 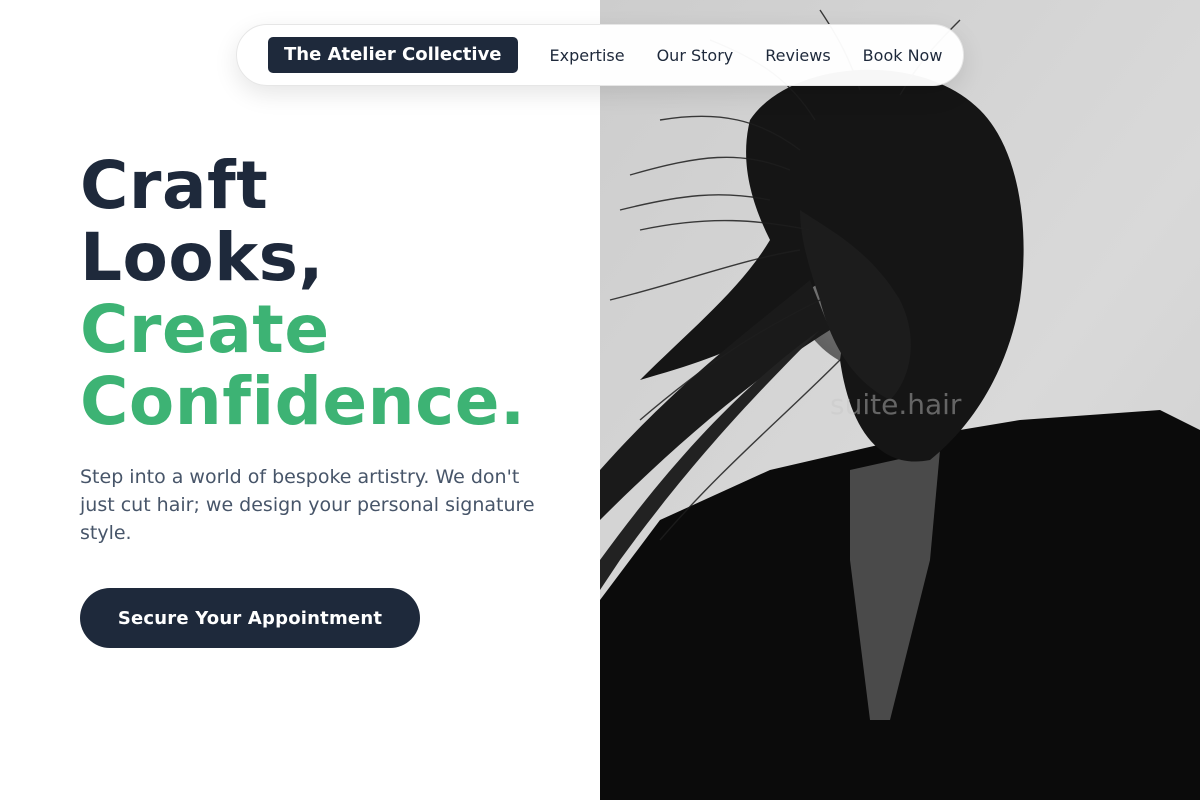 I want to click on nav-link-expertise: Expertise, so click(x=587, y=55).